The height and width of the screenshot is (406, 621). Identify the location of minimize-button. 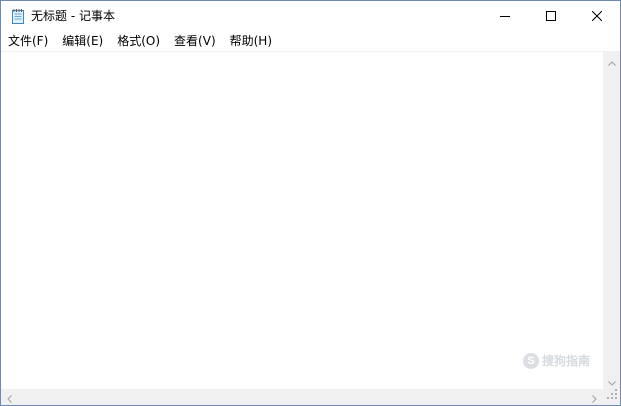
(505, 16).